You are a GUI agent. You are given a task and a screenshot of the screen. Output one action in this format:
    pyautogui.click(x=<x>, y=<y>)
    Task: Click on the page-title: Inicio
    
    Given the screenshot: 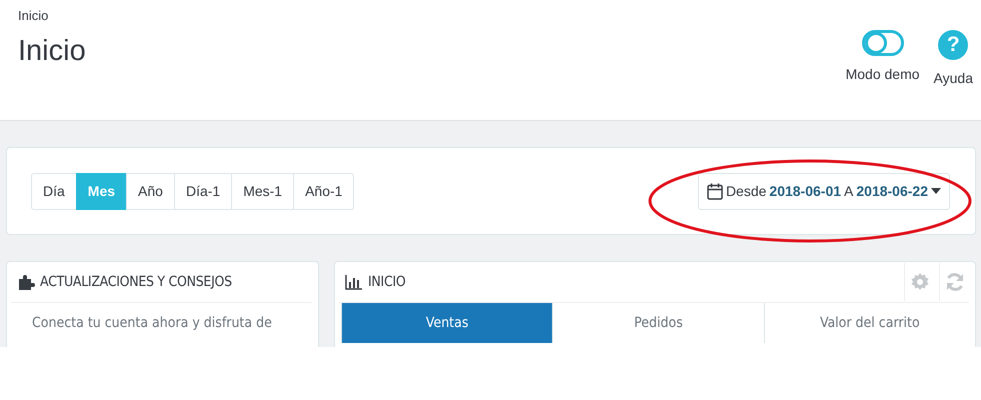 What is the action you would take?
    pyautogui.click(x=52, y=51)
    